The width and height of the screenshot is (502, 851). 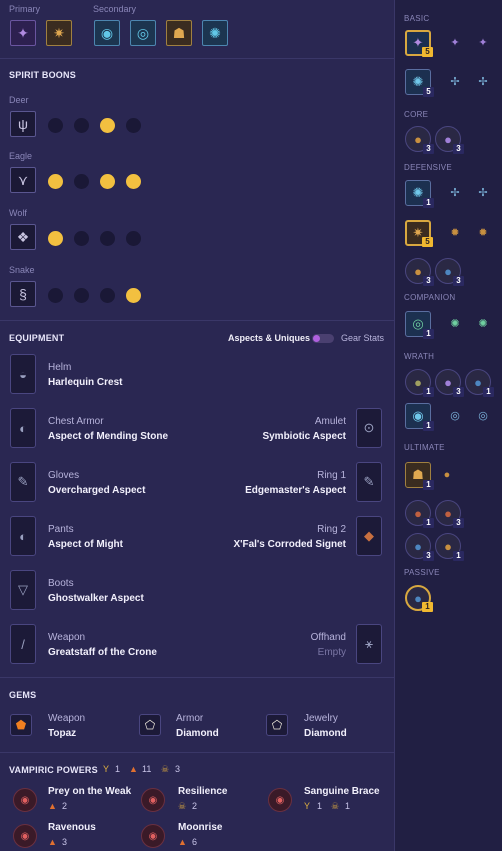 I want to click on basic-skill-1-icon: ✦ 5, so click(x=419, y=43).